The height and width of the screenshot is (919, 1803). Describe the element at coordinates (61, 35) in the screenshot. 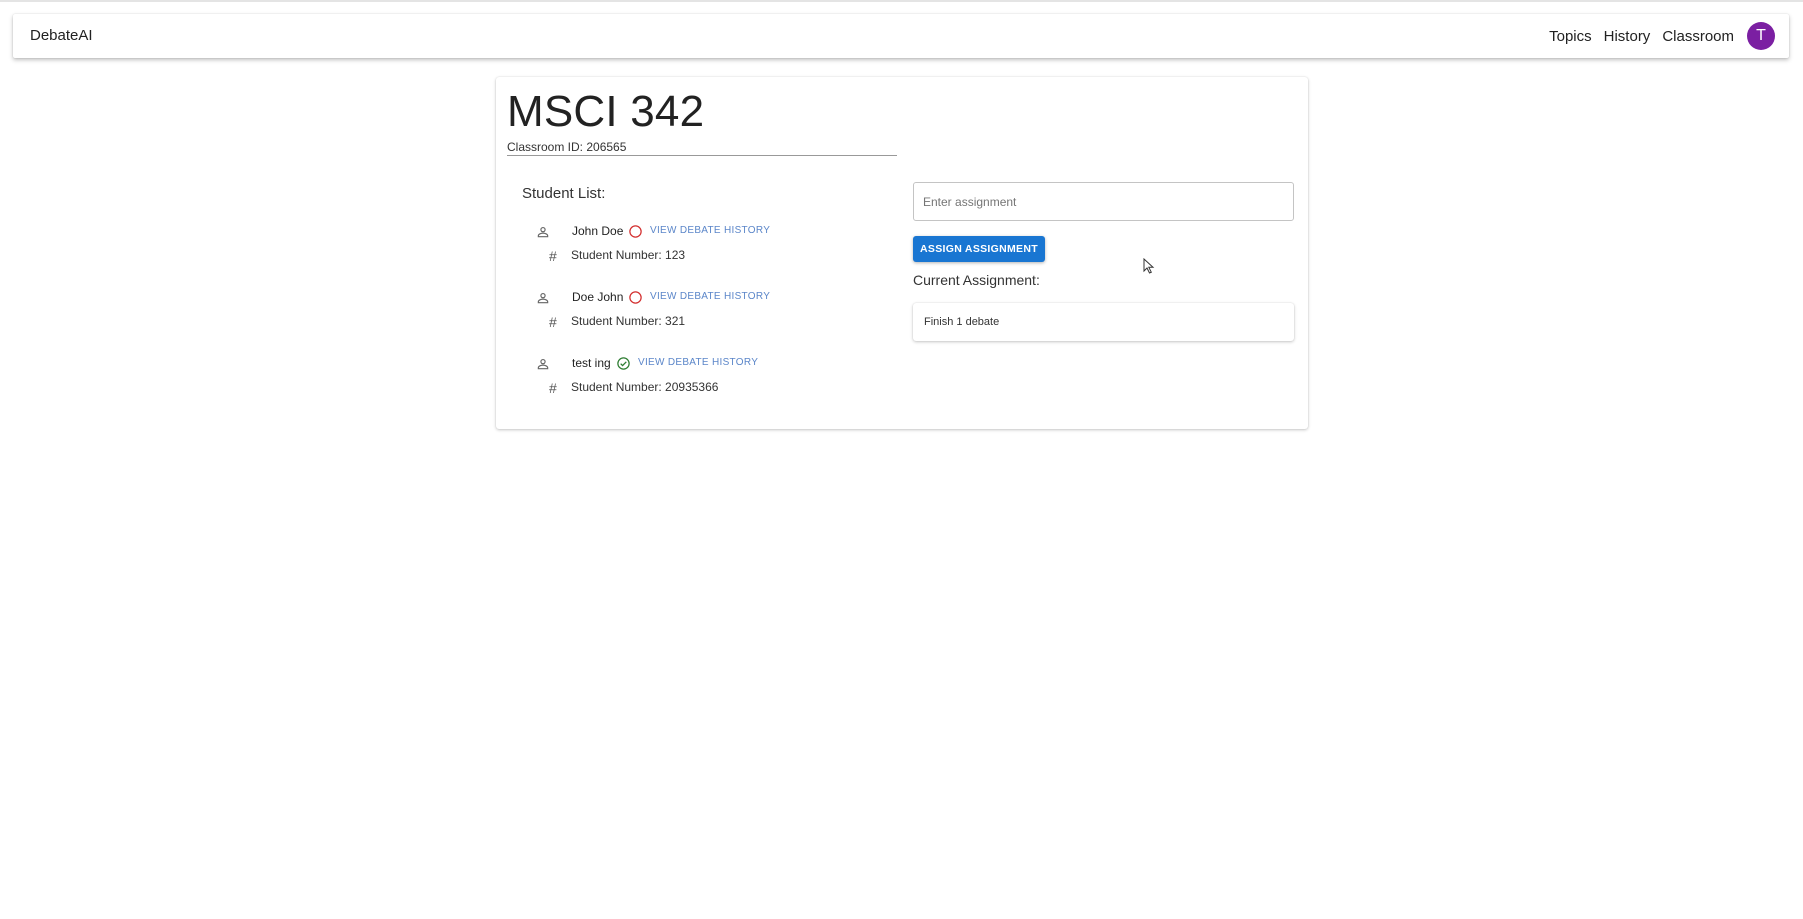

I see `brand-logo-text: DebateAI` at that location.